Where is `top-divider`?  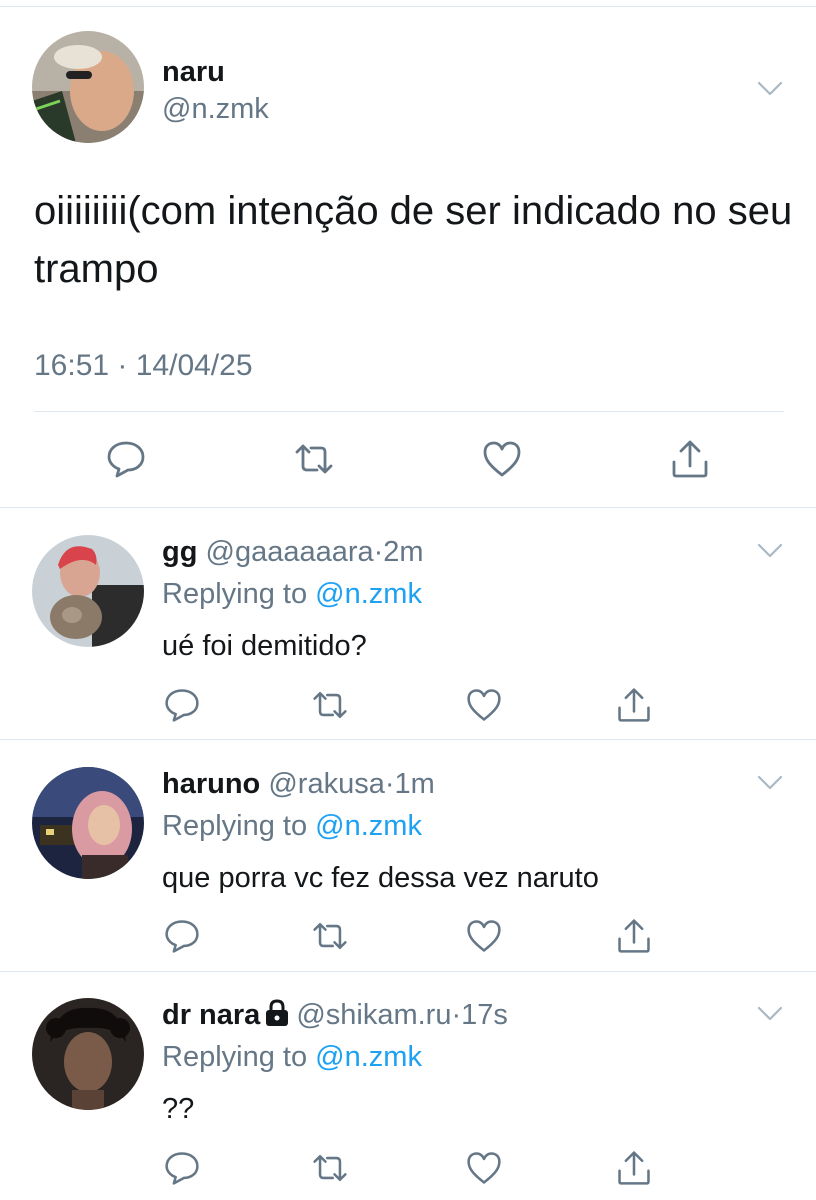
top-divider is located at coordinates (408, 6).